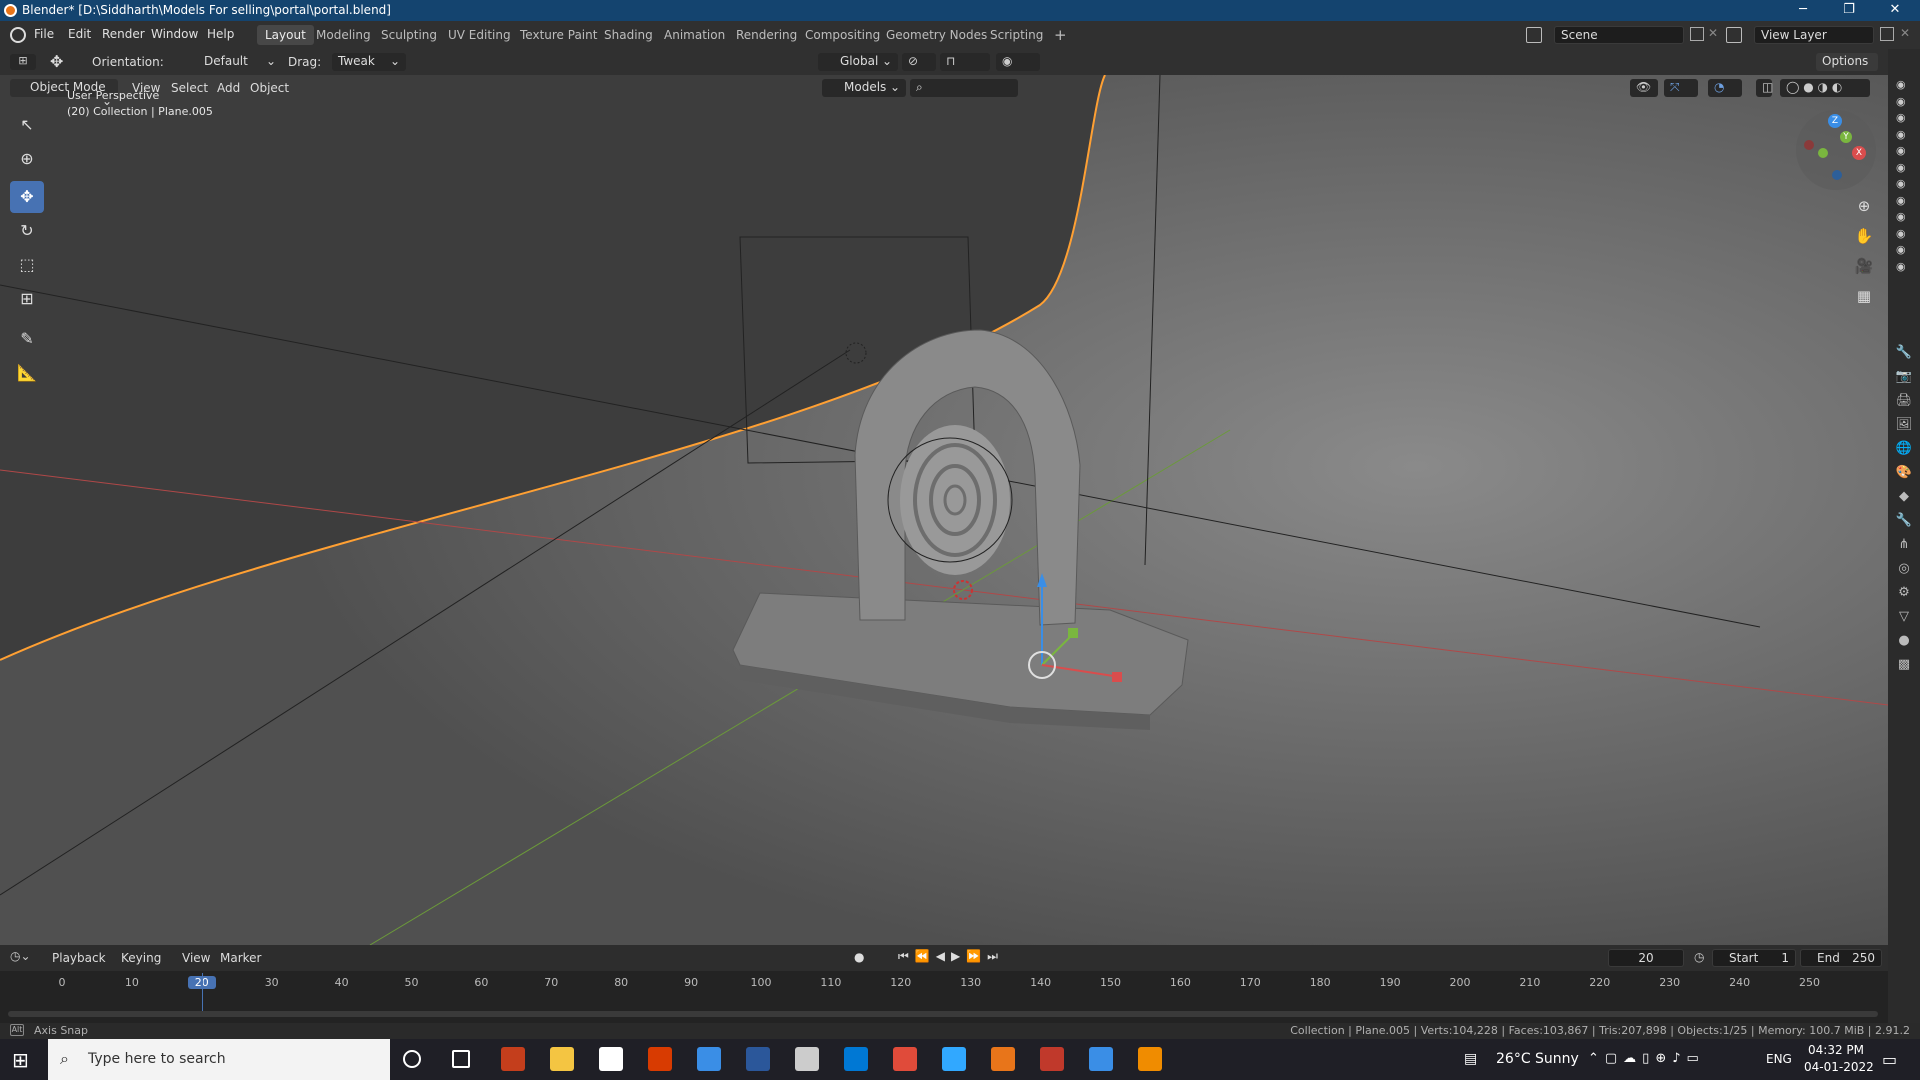 This screenshot has width=1920, height=1080. I want to click on timeline-menu-marker: Marker, so click(240, 958).